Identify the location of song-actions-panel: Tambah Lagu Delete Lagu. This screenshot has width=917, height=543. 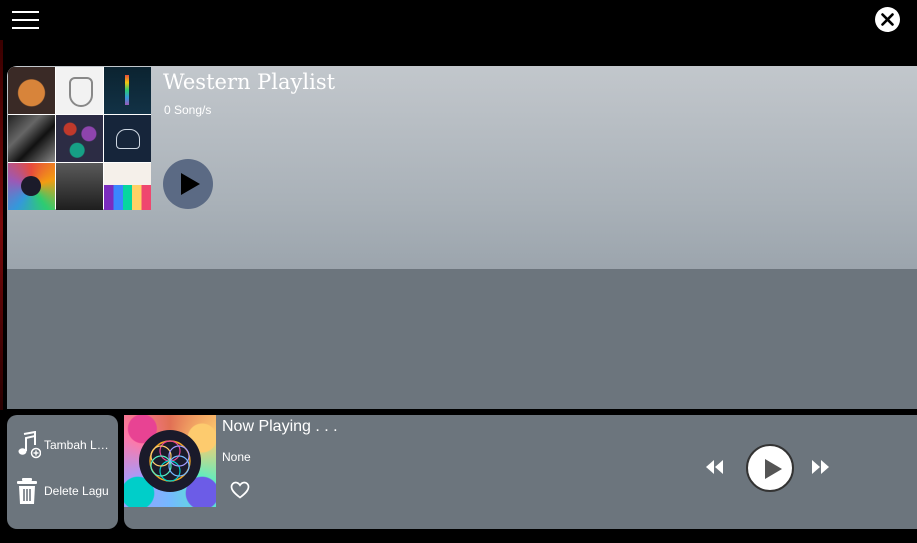
(62, 472).